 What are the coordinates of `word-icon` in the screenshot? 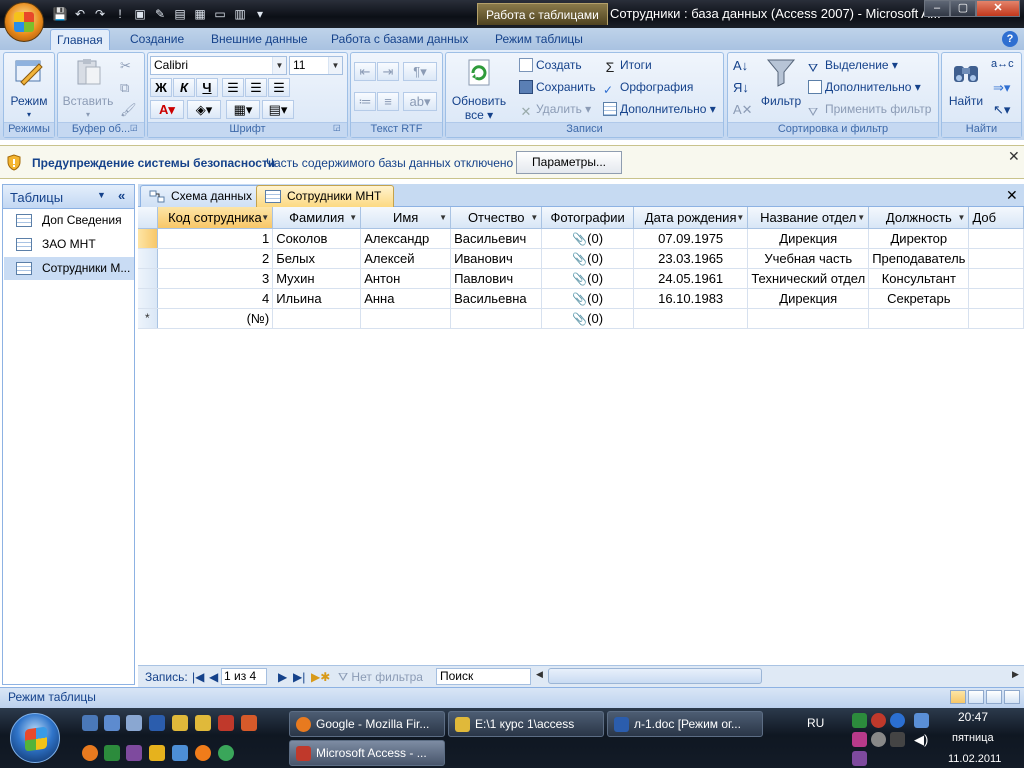 It's located at (157, 723).